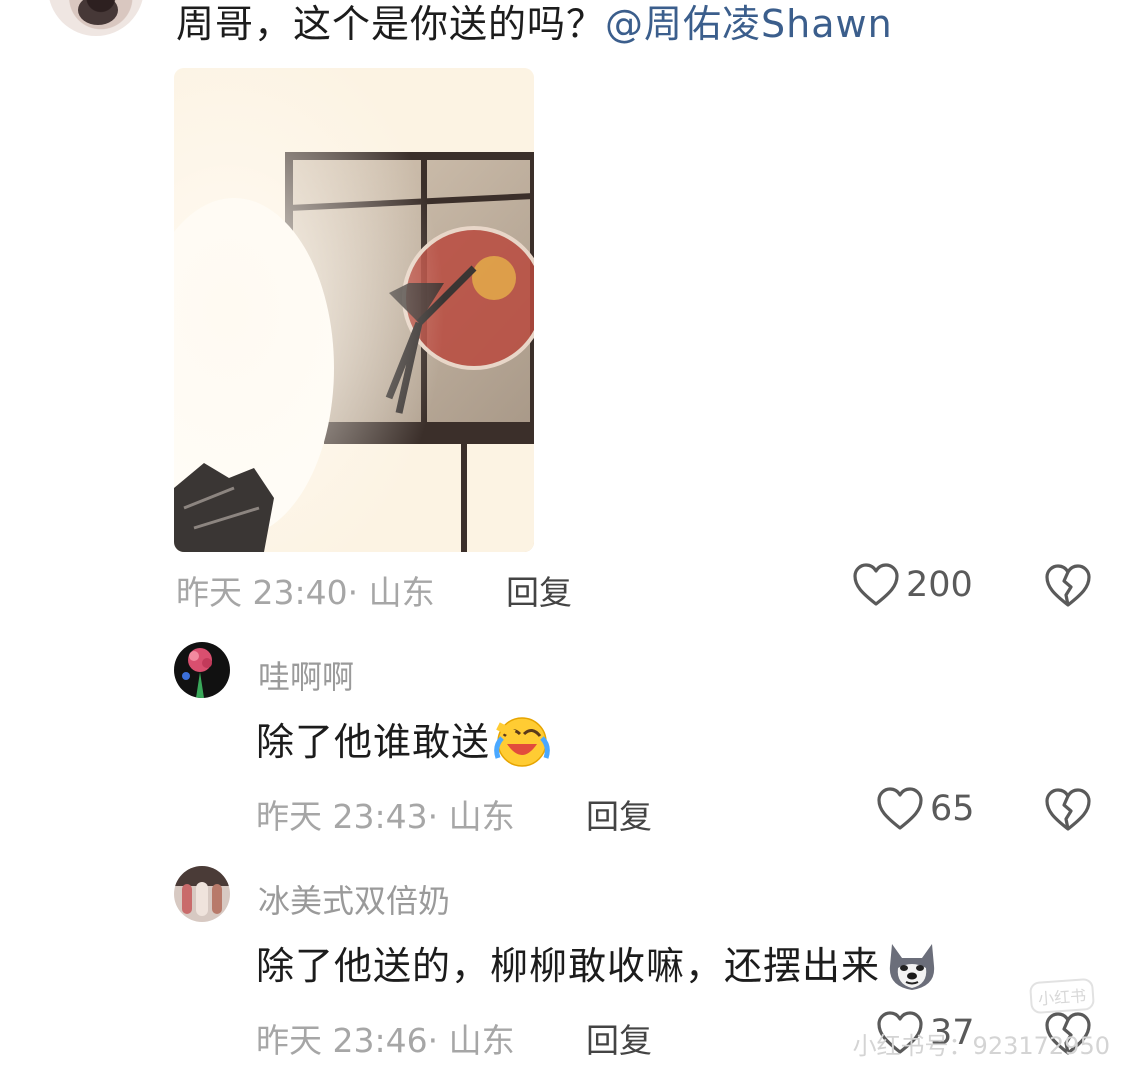  What do you see at coordinates (391, 24) in the screenshot?
I see `comment-body: 周哥，这个是你送的吗？` at bounding box center [391, 24].